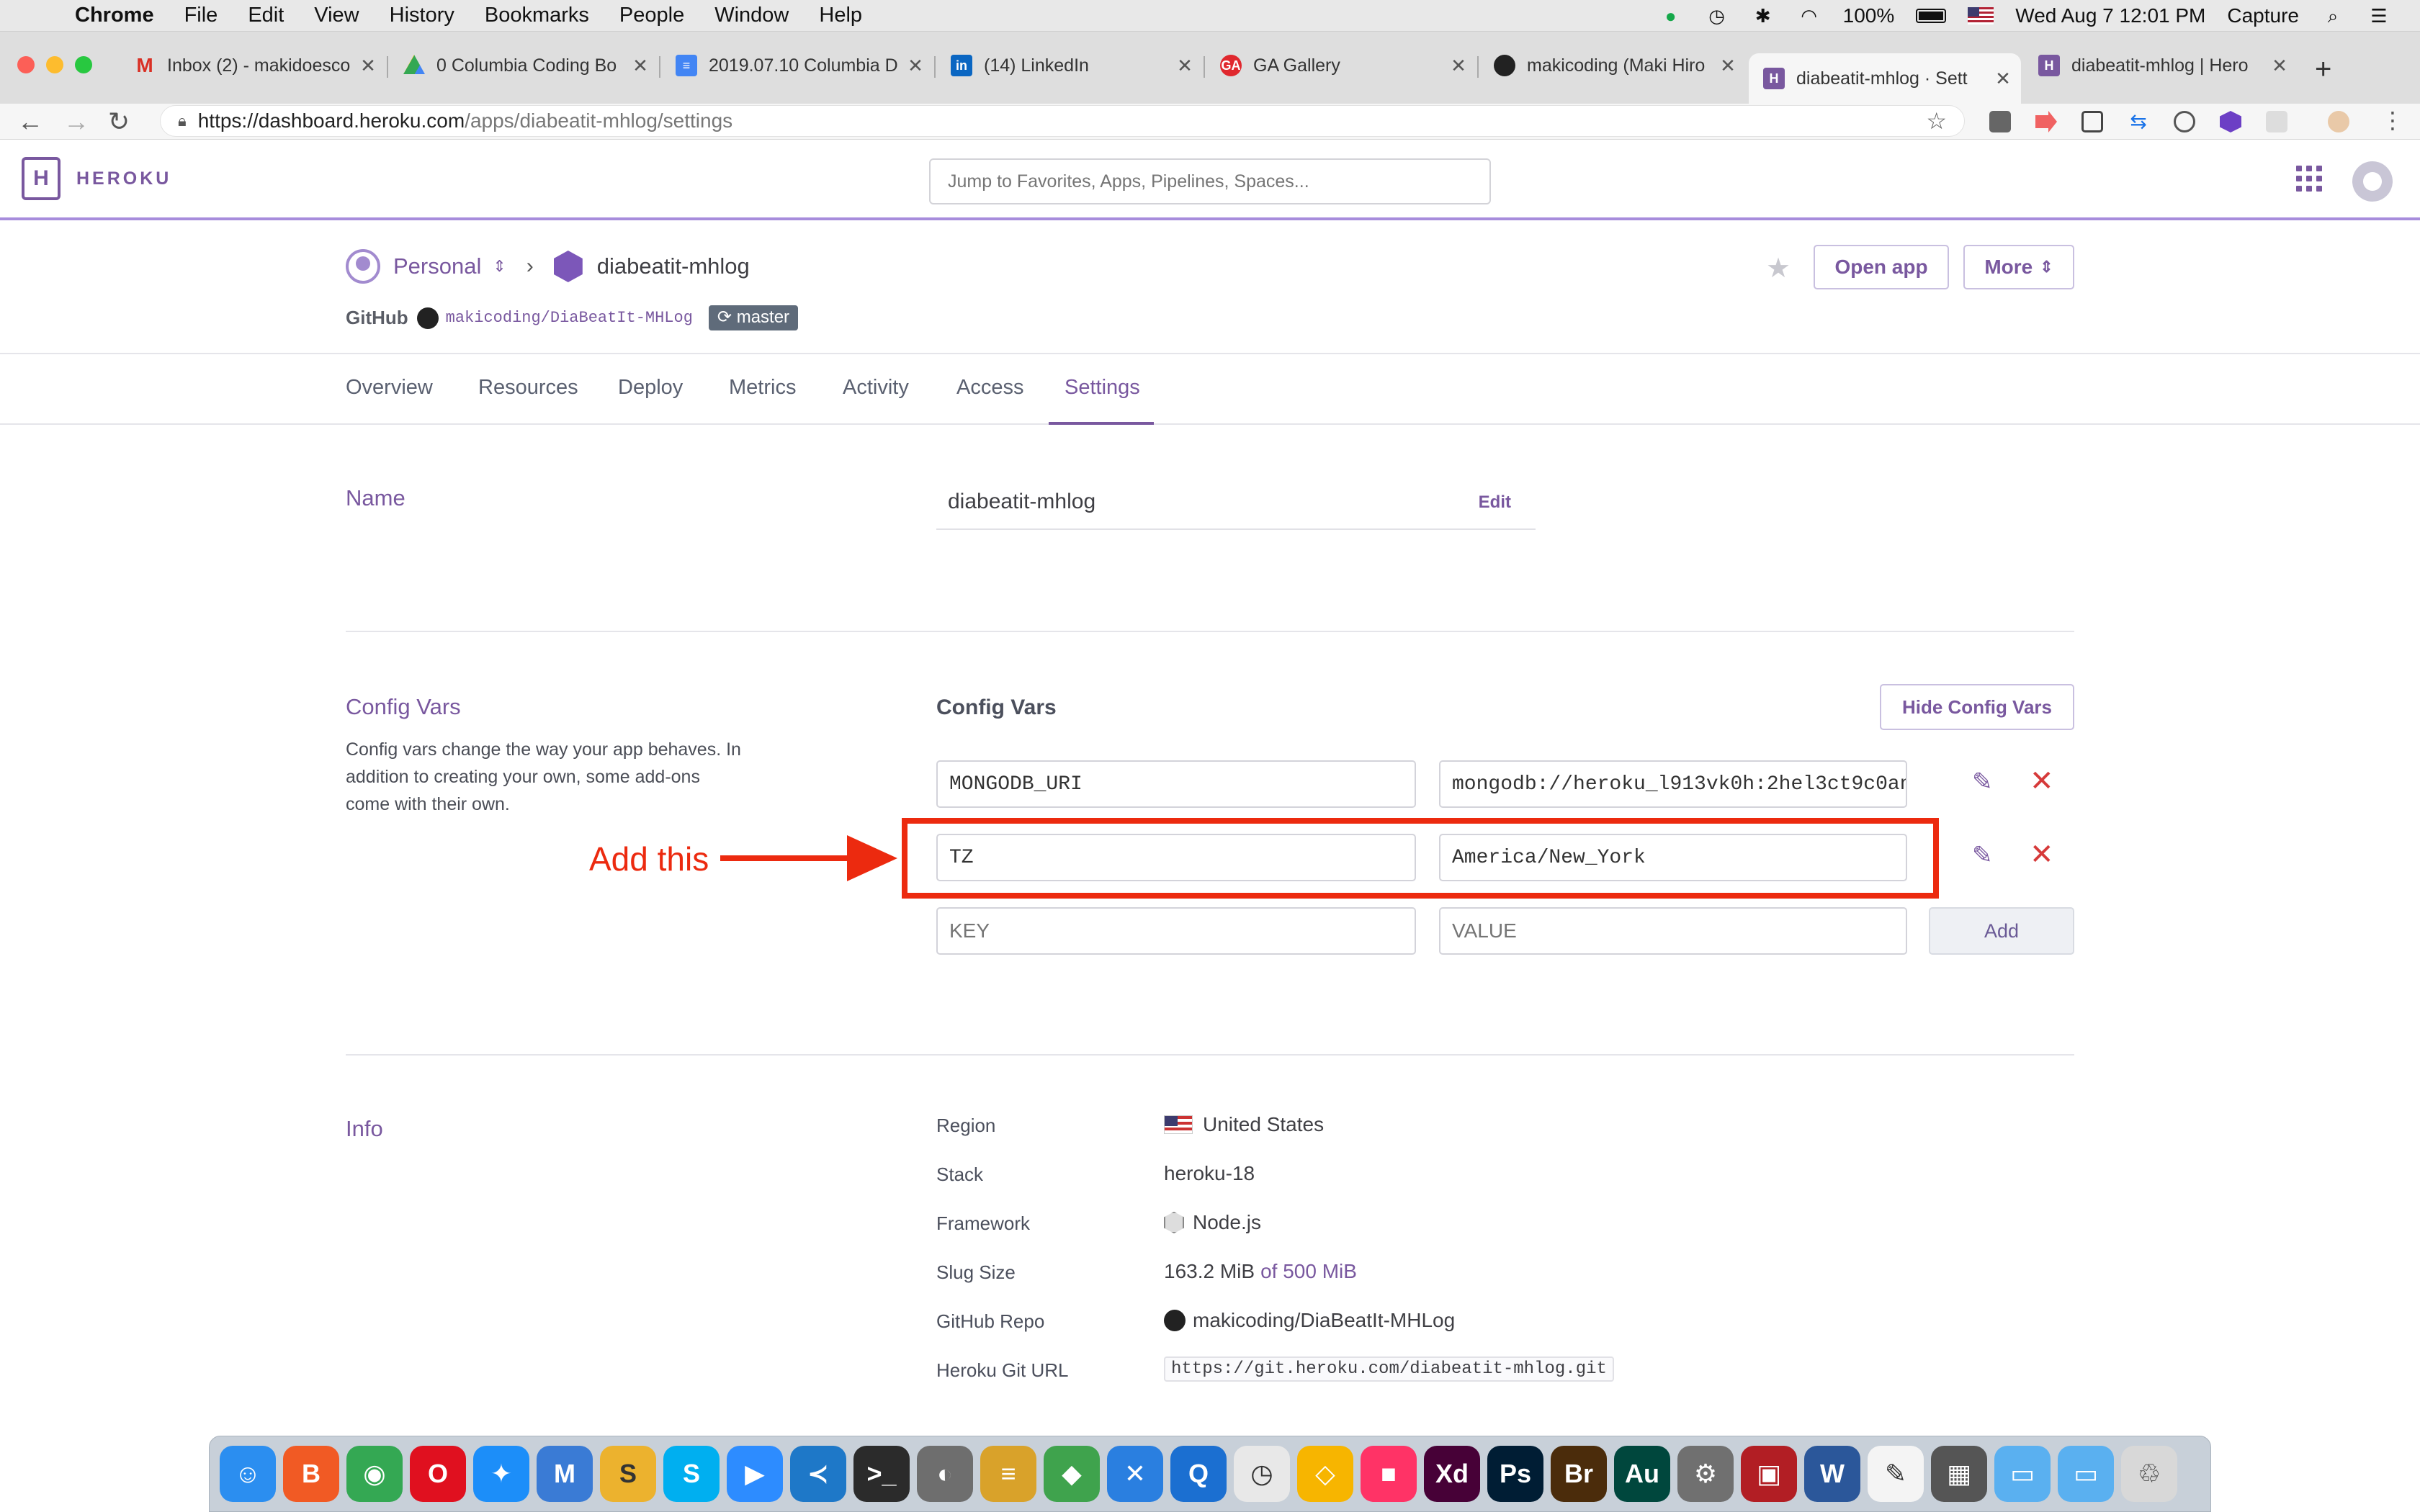  Describe the element at coordinates (2333, 16) in the screenshot. I see `spotlight-search-icon: ⌕` at that location.